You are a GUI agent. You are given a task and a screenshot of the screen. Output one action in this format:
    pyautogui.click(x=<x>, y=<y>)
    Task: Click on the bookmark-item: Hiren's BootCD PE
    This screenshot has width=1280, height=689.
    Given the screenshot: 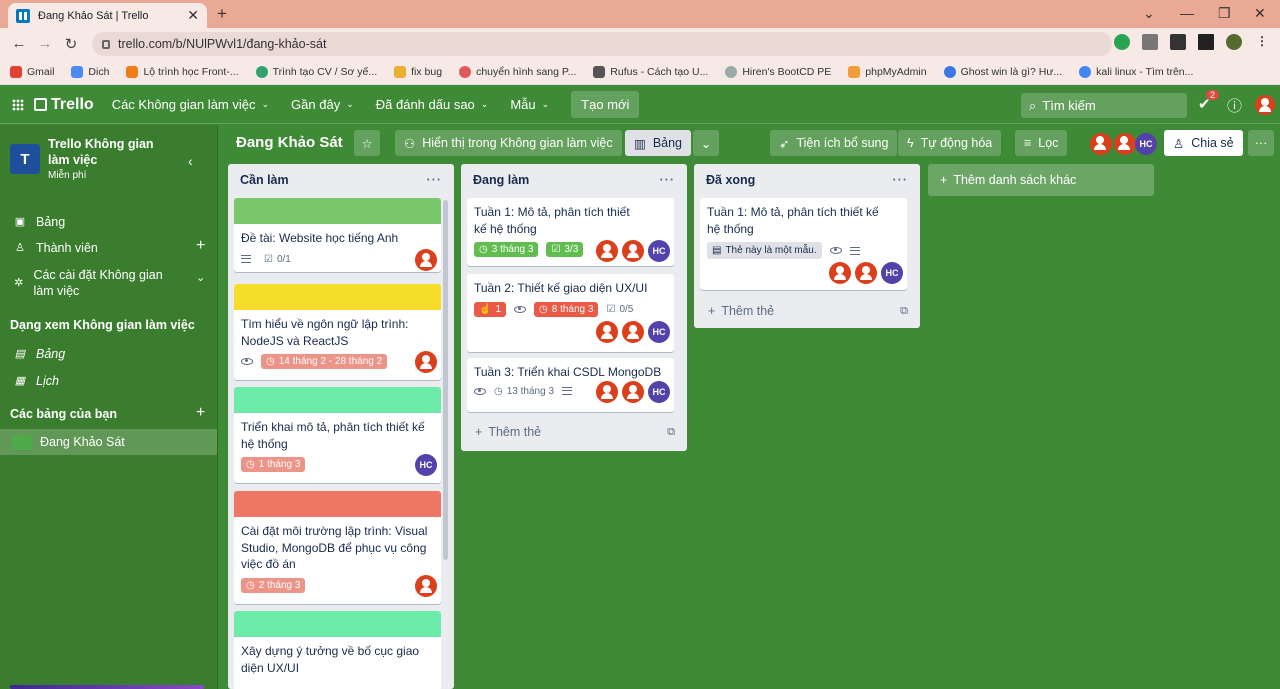 What is the action you would take?
    pyautogui.click(x=778, y=71)
    